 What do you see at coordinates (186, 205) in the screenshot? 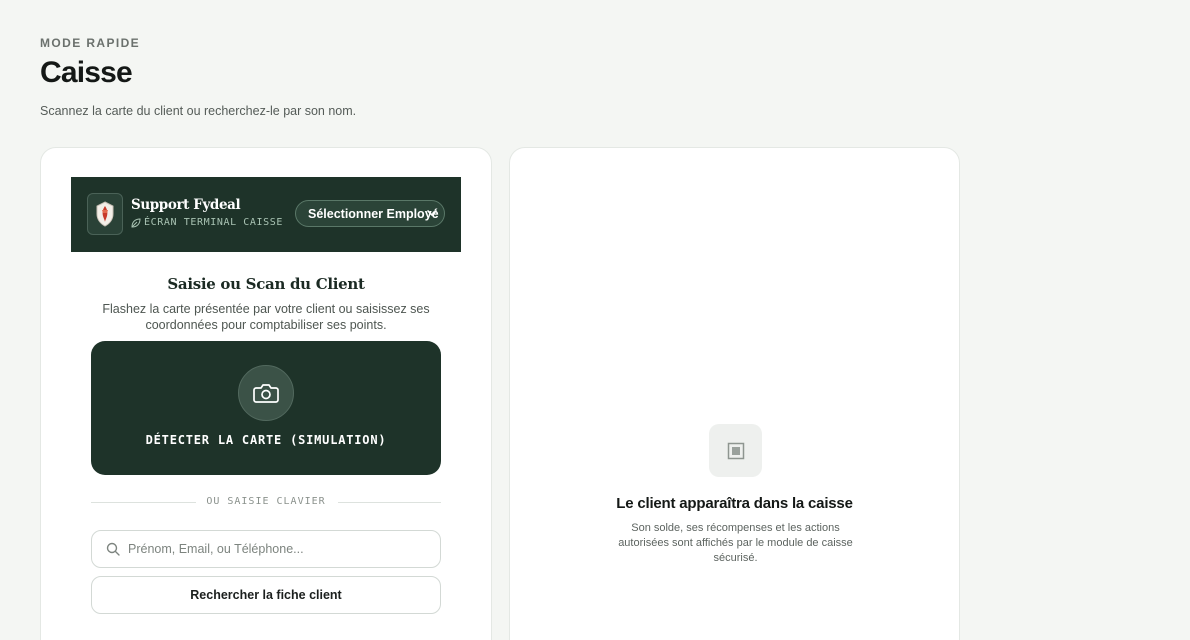
I see `brand-name: Support Fydeal` at bounding box center [186, 205].